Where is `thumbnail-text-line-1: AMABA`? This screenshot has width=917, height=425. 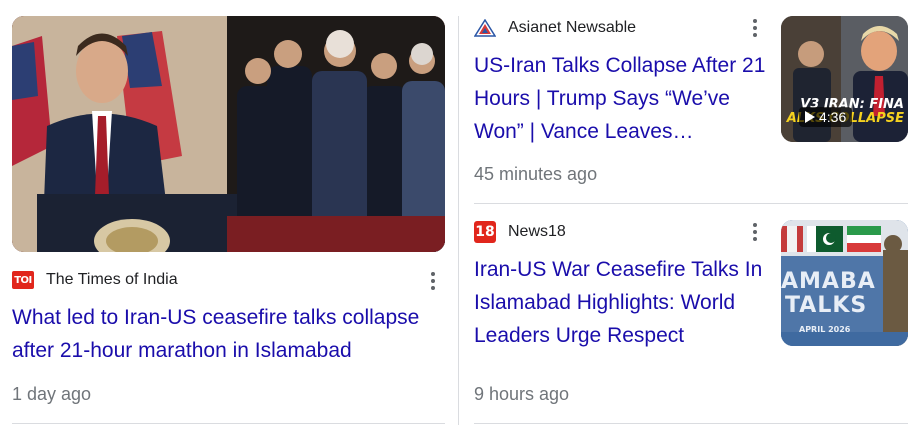
thumbnail-text-line-1: AMABA is located at coordinates (828, 281).